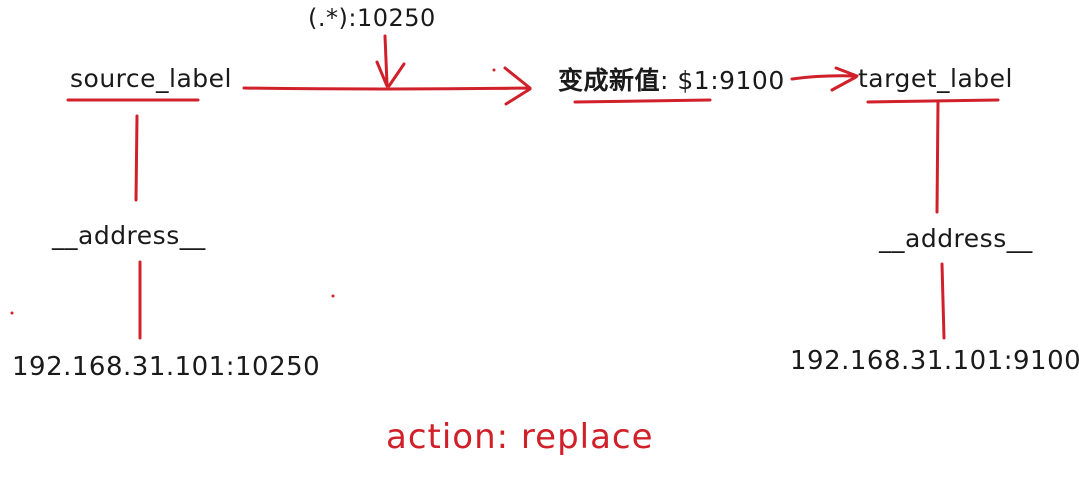 The width and height of the screenshot is (1079, 496). I want to click on address-label-right: __address__, so click(956, 238).